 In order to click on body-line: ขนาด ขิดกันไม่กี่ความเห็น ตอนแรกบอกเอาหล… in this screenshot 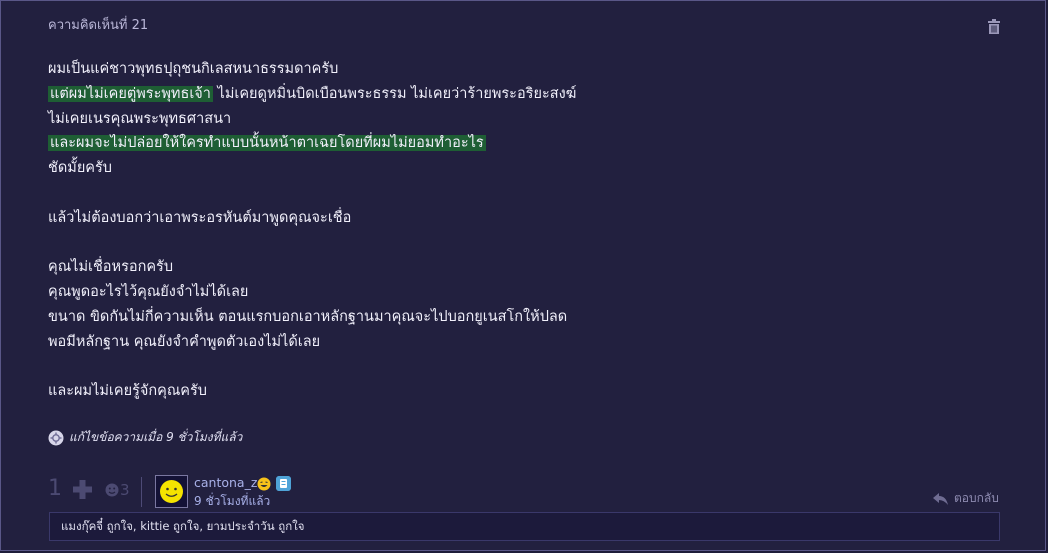, I will do `click(308, 316)`.